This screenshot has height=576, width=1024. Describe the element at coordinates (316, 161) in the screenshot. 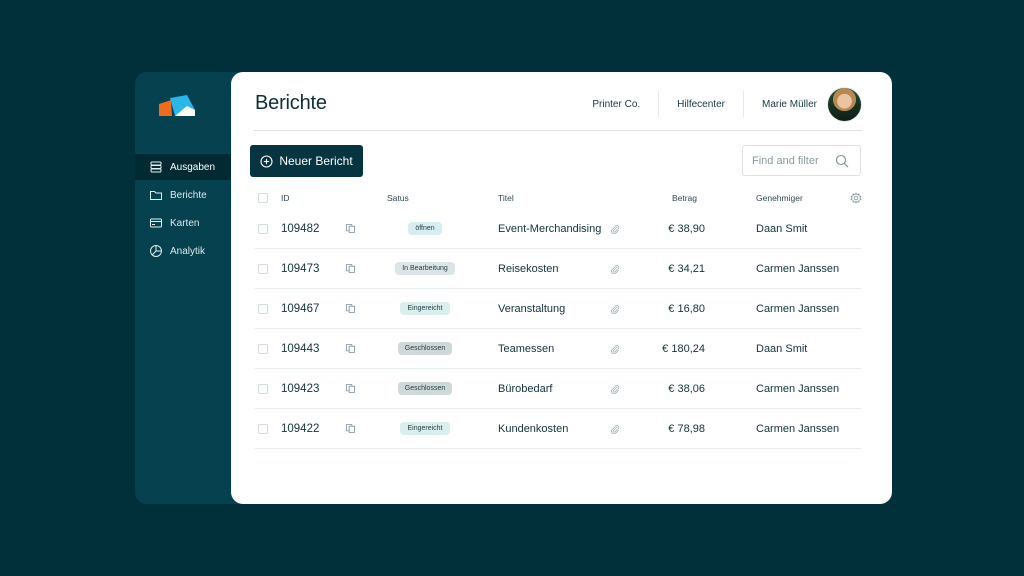

I see `new-report-label: Neuer Bericht` at that location.